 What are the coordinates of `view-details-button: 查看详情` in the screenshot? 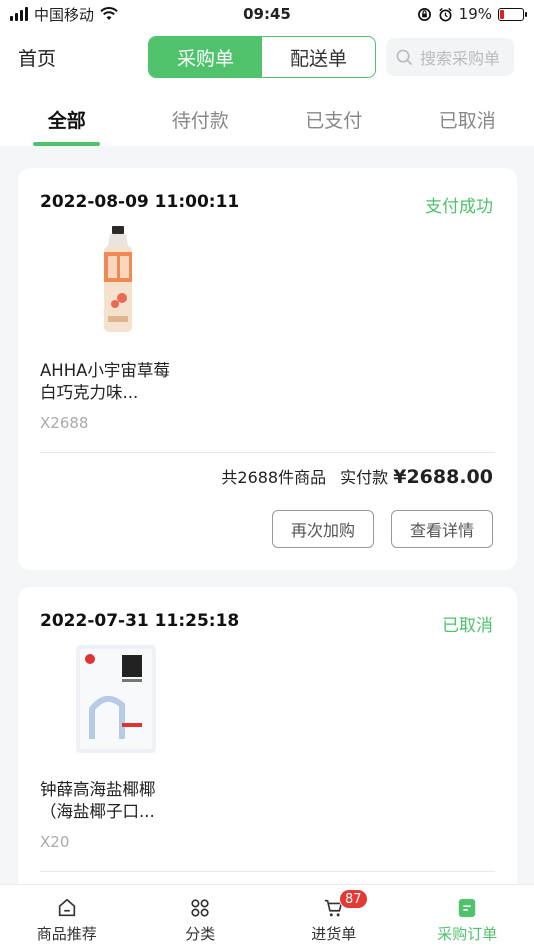 It's located at (442, 529).